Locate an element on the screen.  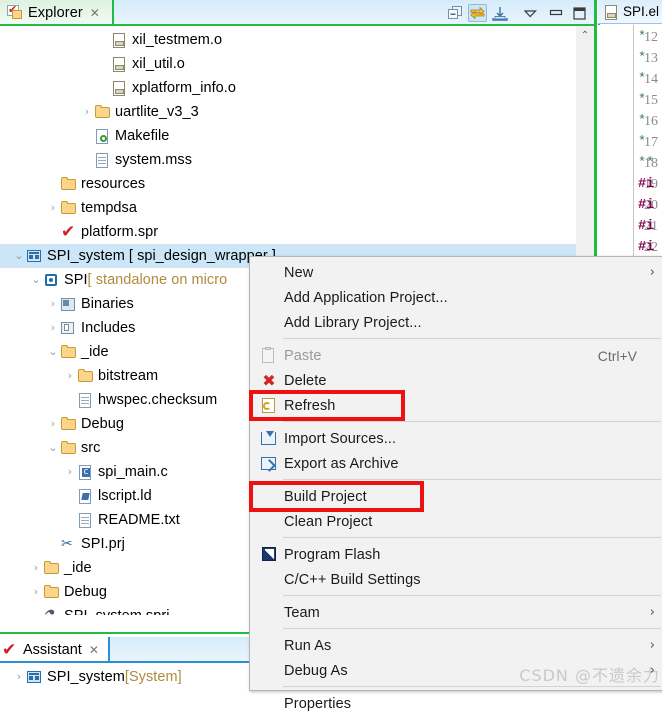
tab-assistant-label: Assistant is located at coordinates (52, 650).